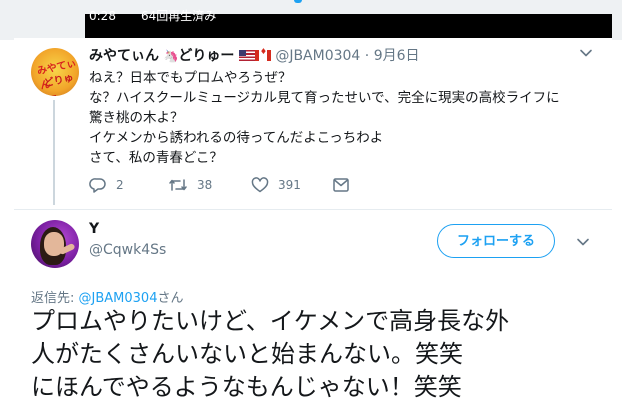  What do you see at coordinates (313, 209) in the screenshot?
I see `tweet-divider` at bounding box center [313, 209].